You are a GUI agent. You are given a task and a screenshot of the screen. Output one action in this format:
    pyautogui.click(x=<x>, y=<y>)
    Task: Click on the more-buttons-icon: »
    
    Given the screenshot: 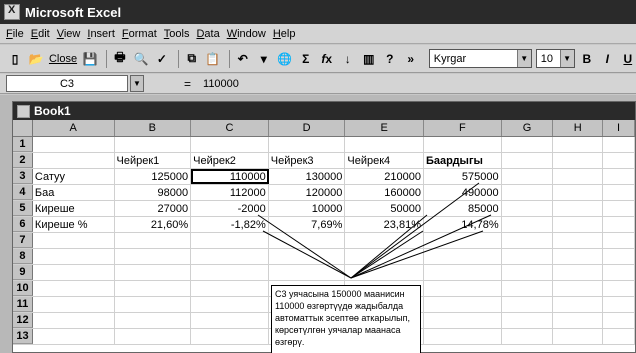 What is the action you would take?
    pyautogui.click(x=411, y=59)
    